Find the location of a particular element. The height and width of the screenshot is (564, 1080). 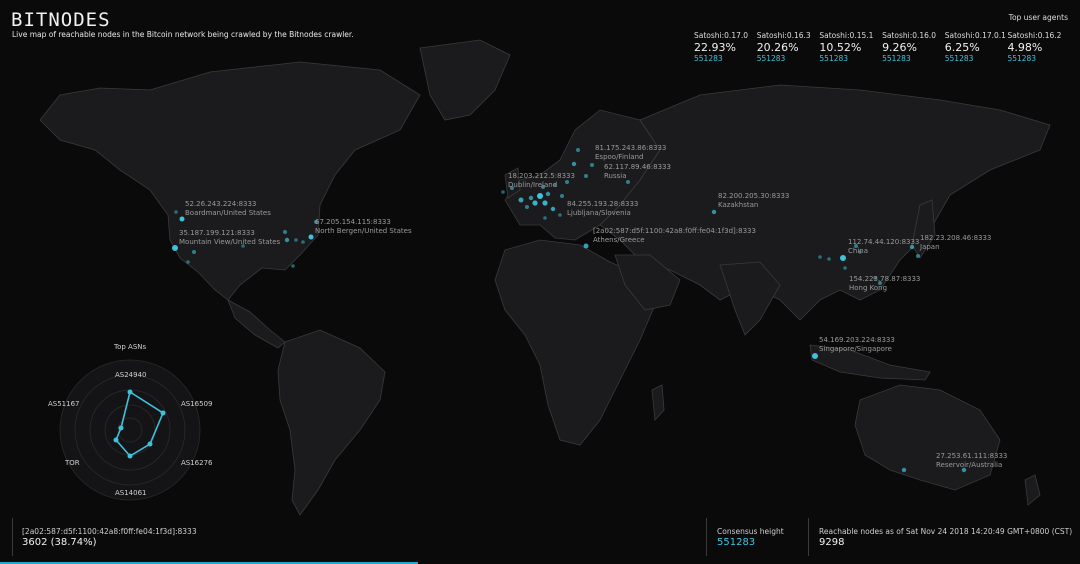

node-label-boardman: 52.26.243.224:8333 Boardman/United States is located at coordinates (228, 209).